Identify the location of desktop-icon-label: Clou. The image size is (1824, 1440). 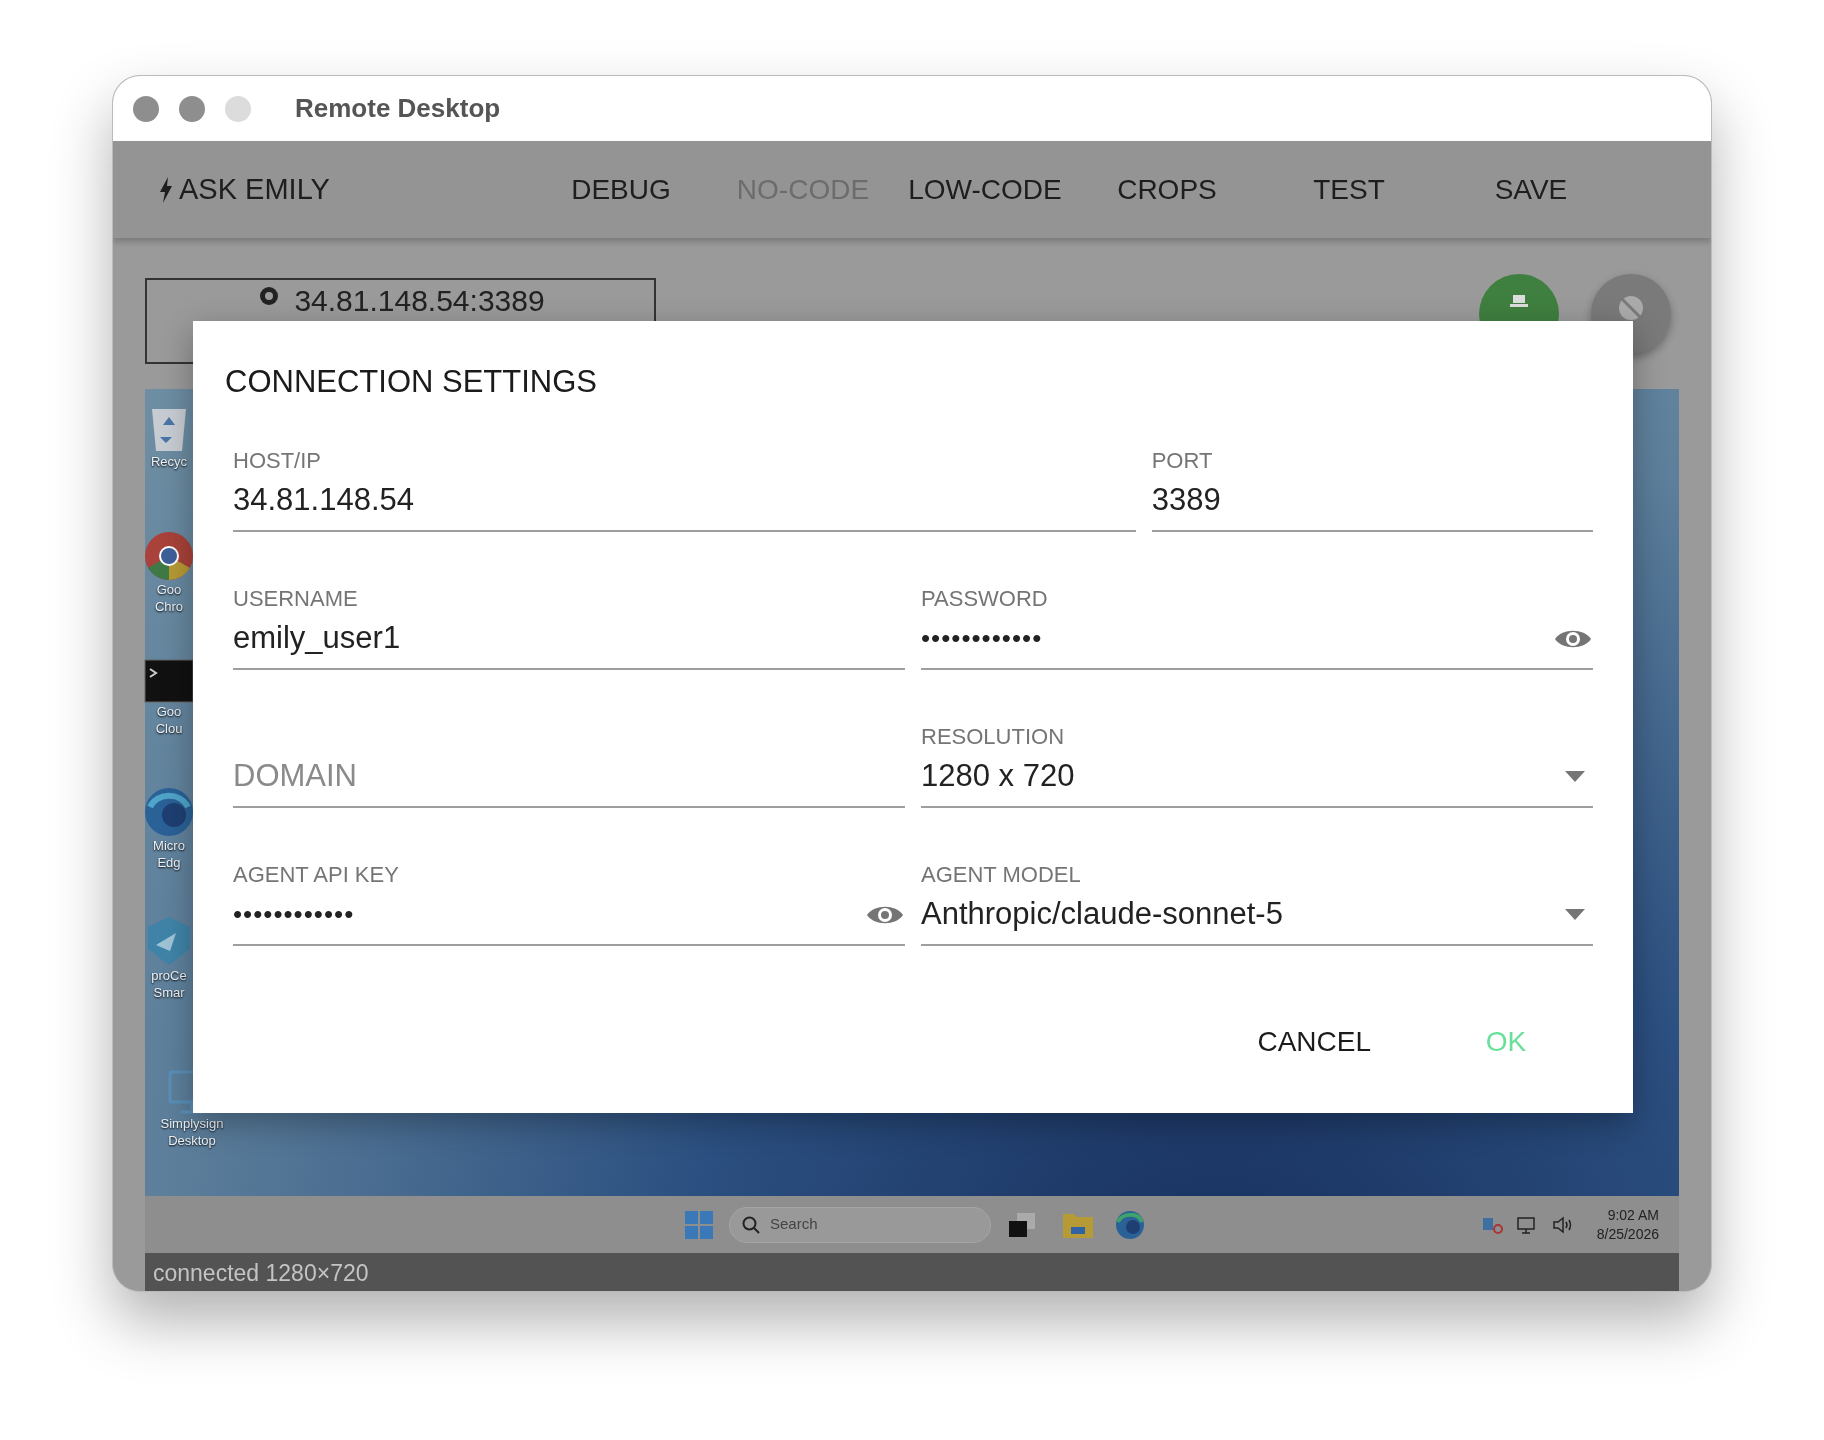
(169, 728).